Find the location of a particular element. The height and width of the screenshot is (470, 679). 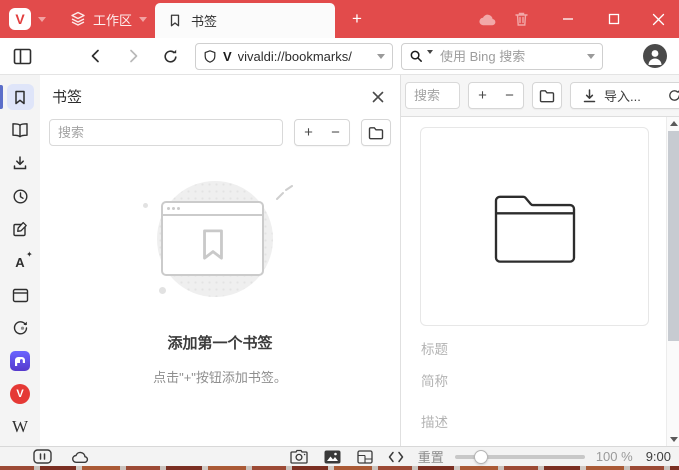

bookmark-ribbon-icon is located at coordinates (212, 244).